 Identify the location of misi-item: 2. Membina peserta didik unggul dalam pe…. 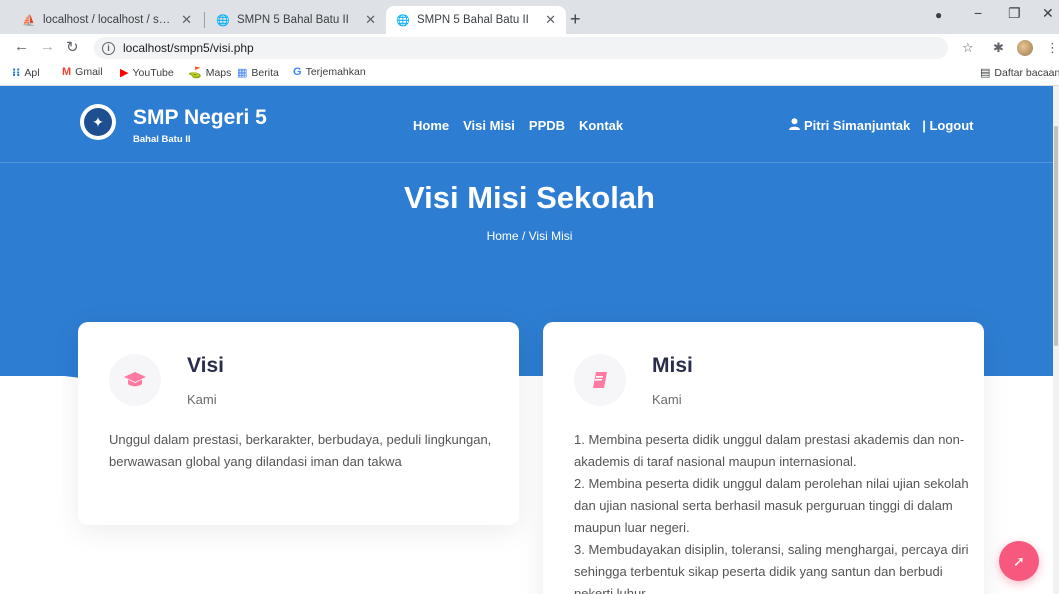
(771, 505).